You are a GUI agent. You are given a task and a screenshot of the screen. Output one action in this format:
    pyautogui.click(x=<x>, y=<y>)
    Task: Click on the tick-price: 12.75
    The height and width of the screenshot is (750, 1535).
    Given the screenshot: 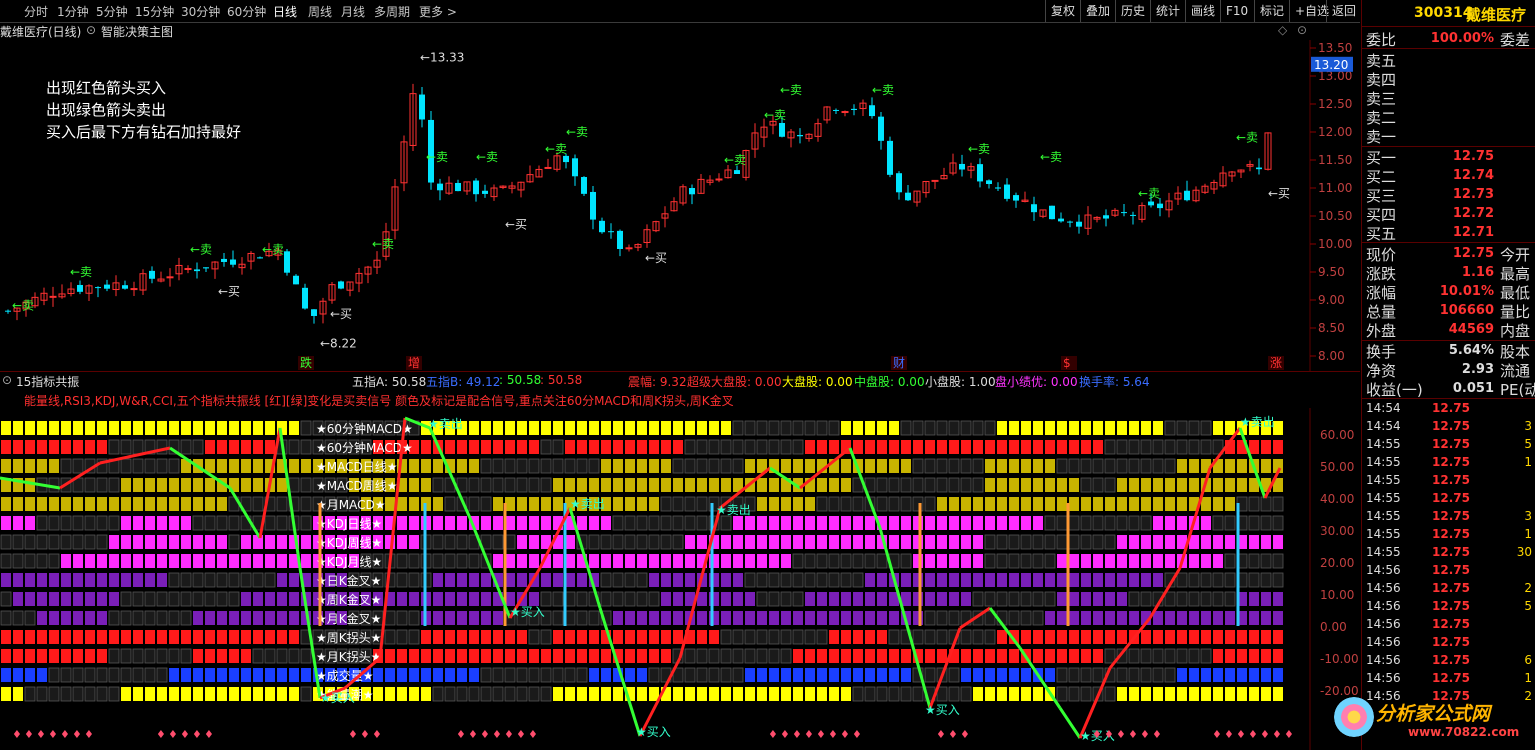 What is the action you would take?
    pyautogui.click(x=1451, y=408)
    